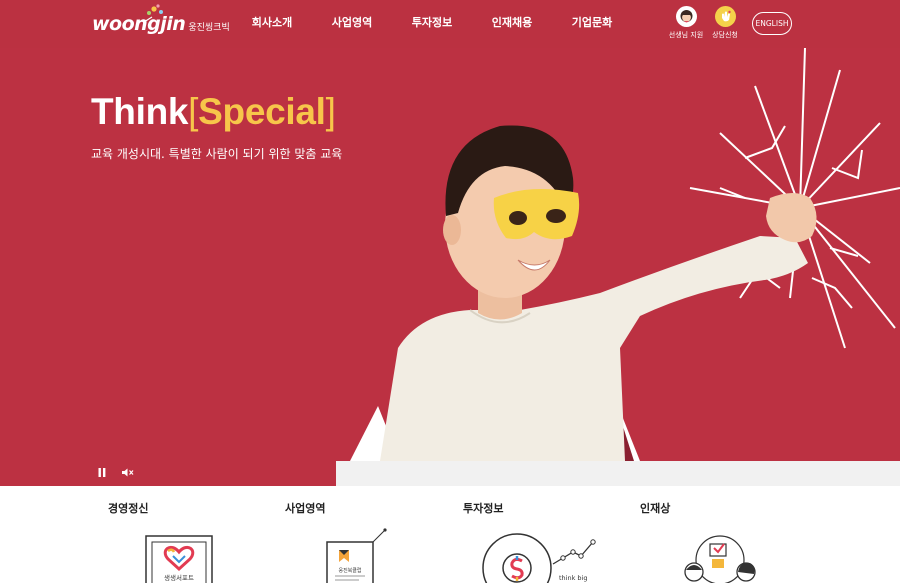 Image resolution: width=900 pixels, height=583 pixels. Describe the element at coordinates (349, 570) in the screenshot. I see `book-document-badge-text: 웅진북클럽` at that location.